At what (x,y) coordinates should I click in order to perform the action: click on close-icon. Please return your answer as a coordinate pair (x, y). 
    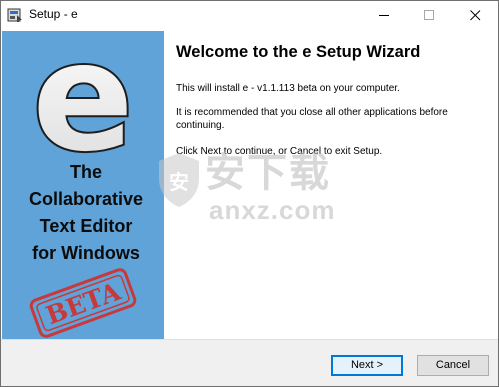
    Looking at the image, I should click on (475, 15).